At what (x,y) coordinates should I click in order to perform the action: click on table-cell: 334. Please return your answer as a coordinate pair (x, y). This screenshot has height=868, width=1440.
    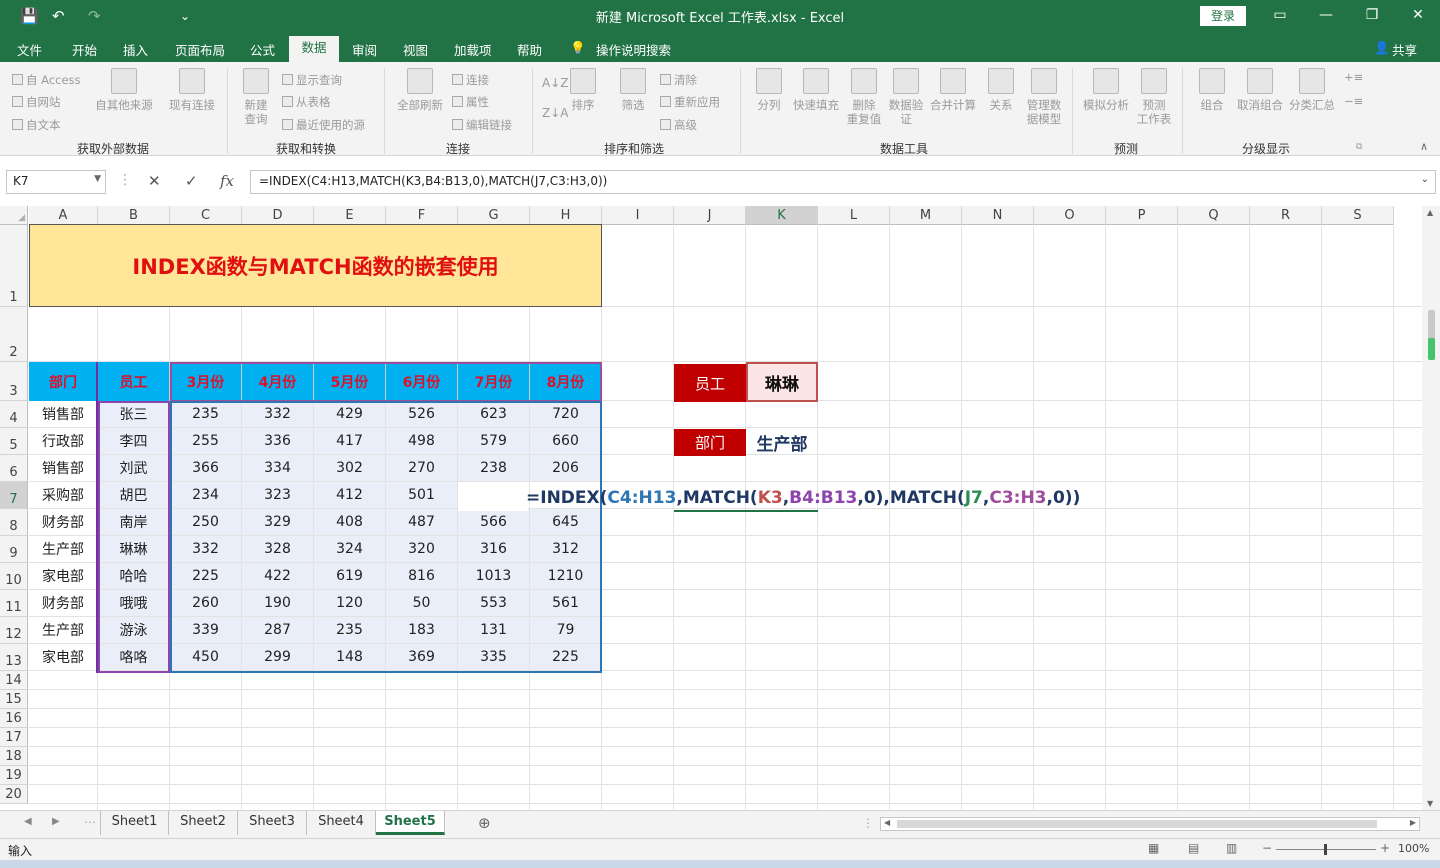
    Looking at the image, I should click on (277, 468).